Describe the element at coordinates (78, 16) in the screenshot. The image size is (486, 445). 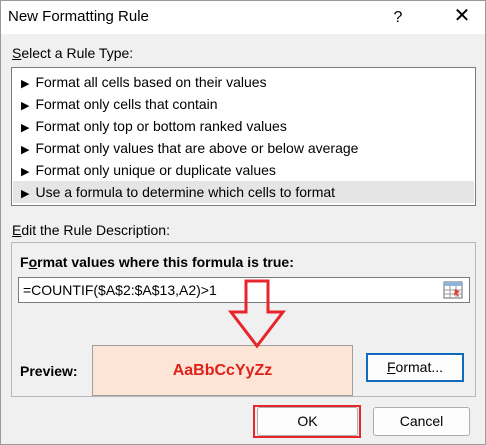
I see `dialog-title: New Formatting Rule` at that location.